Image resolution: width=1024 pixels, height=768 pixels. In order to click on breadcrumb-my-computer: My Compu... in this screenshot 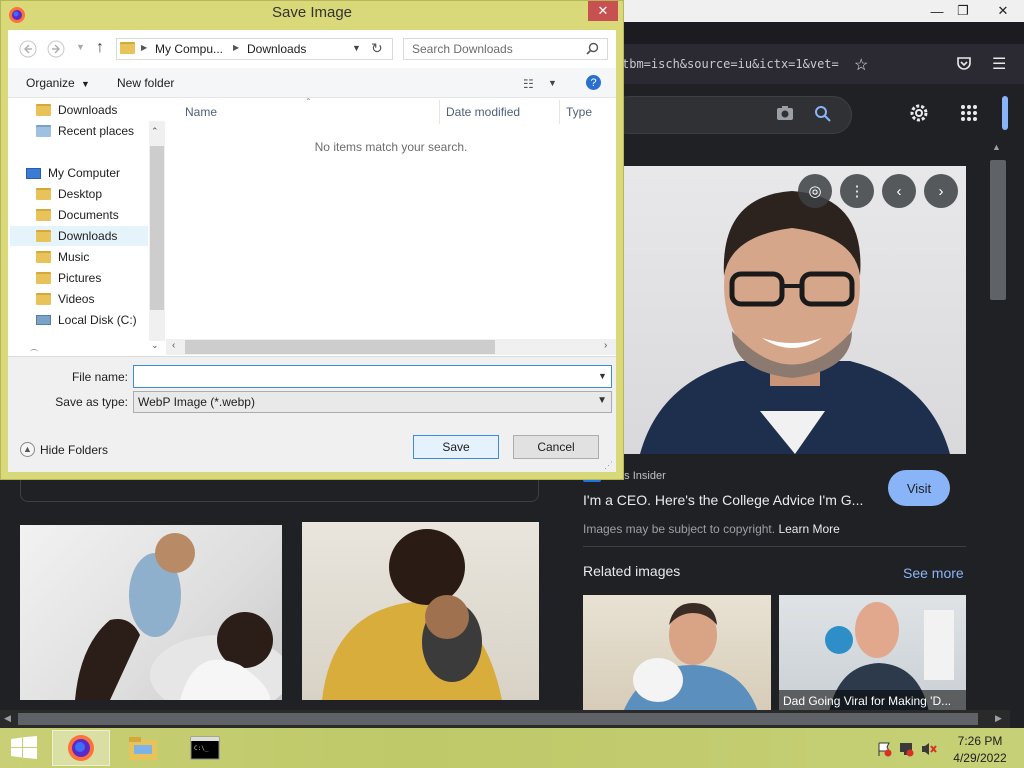, I will do `click(189, 49)`.